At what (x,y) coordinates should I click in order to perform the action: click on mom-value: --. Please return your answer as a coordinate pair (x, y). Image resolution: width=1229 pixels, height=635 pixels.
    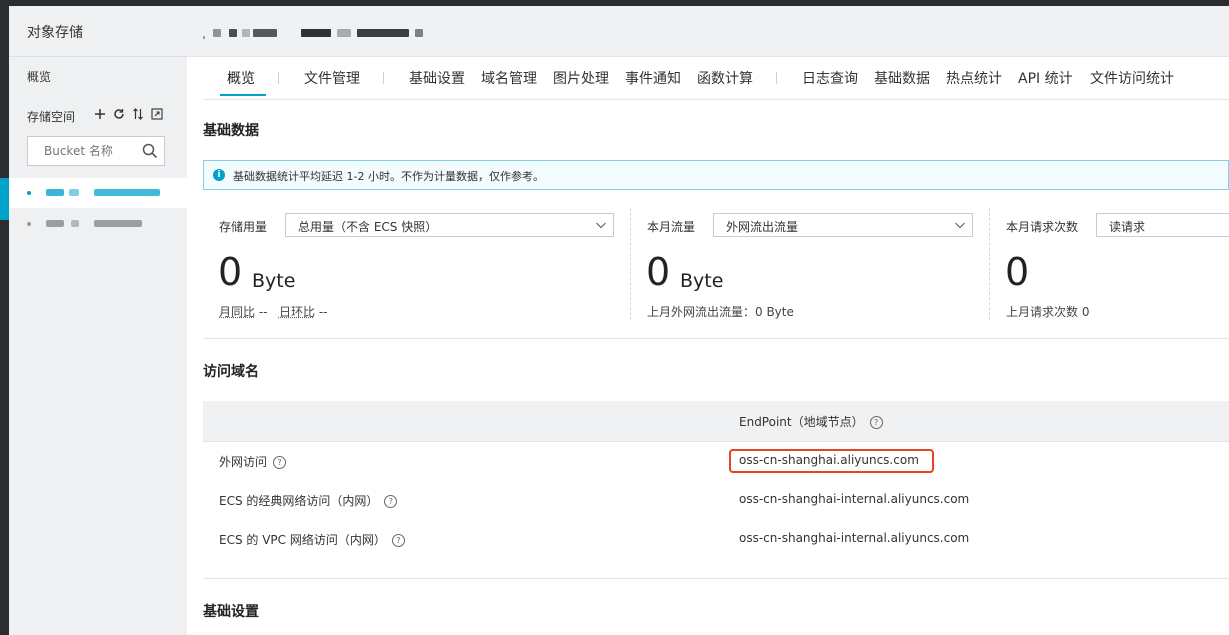
    Looking at the image, I should click on (263, 312).